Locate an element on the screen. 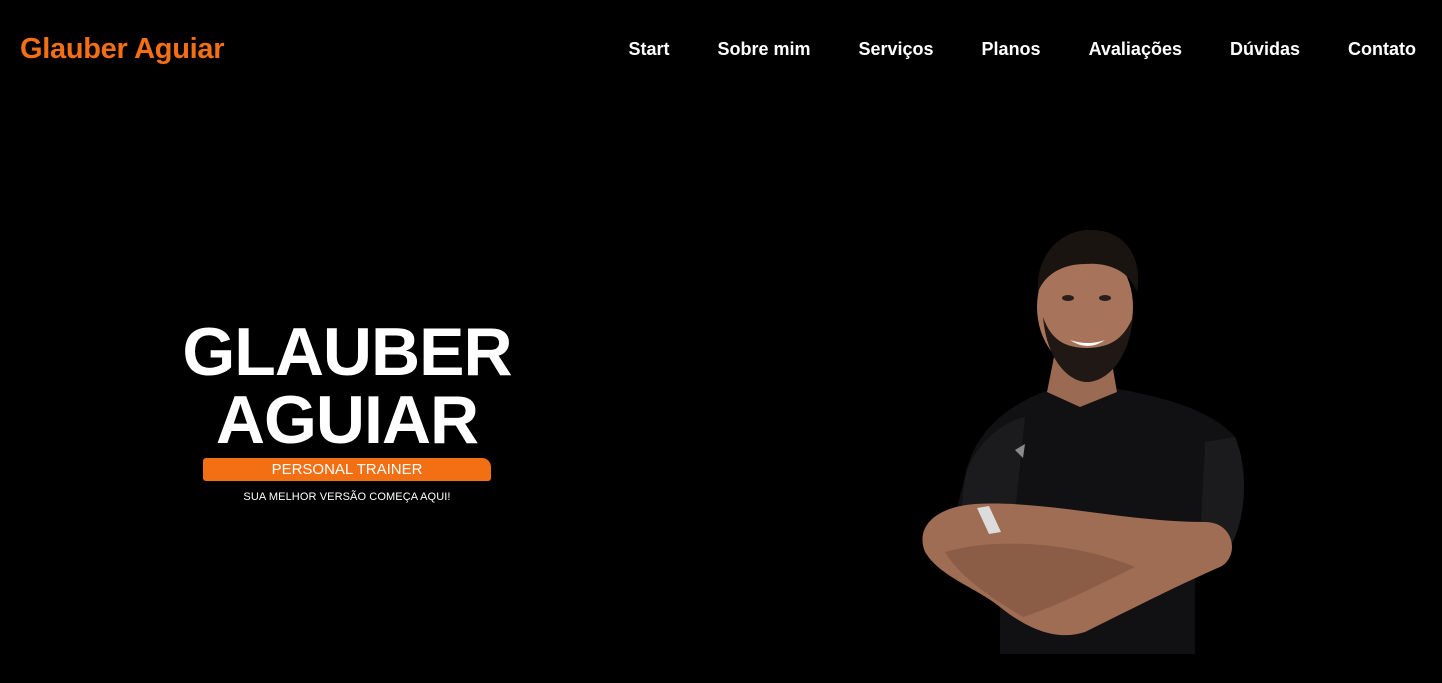 The height and width of the screenshot is (683, 1442). hero-title-line-2: AGUIAR is located at coordinates (347, 420).